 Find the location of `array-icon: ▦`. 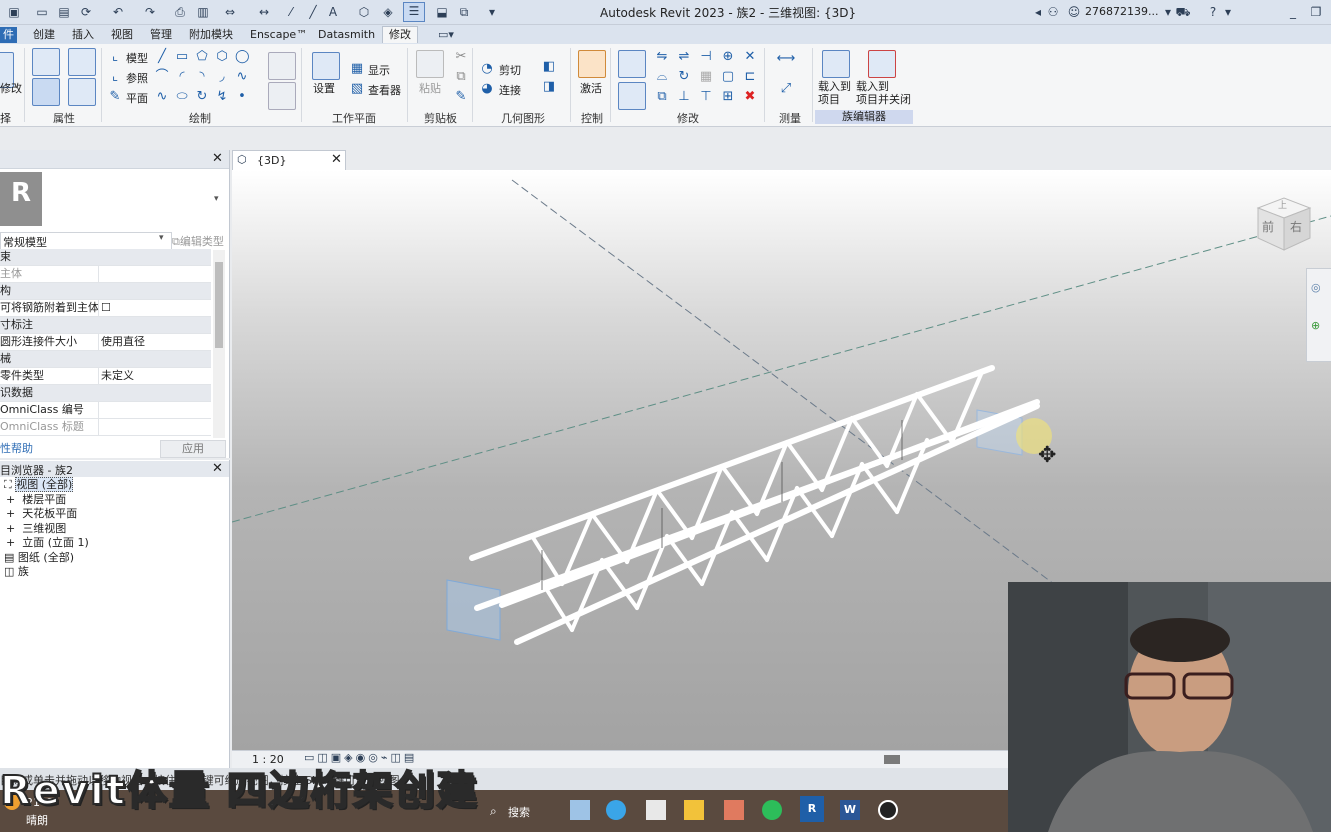

array-icon: ▦ is located at coordinates (706, 77).